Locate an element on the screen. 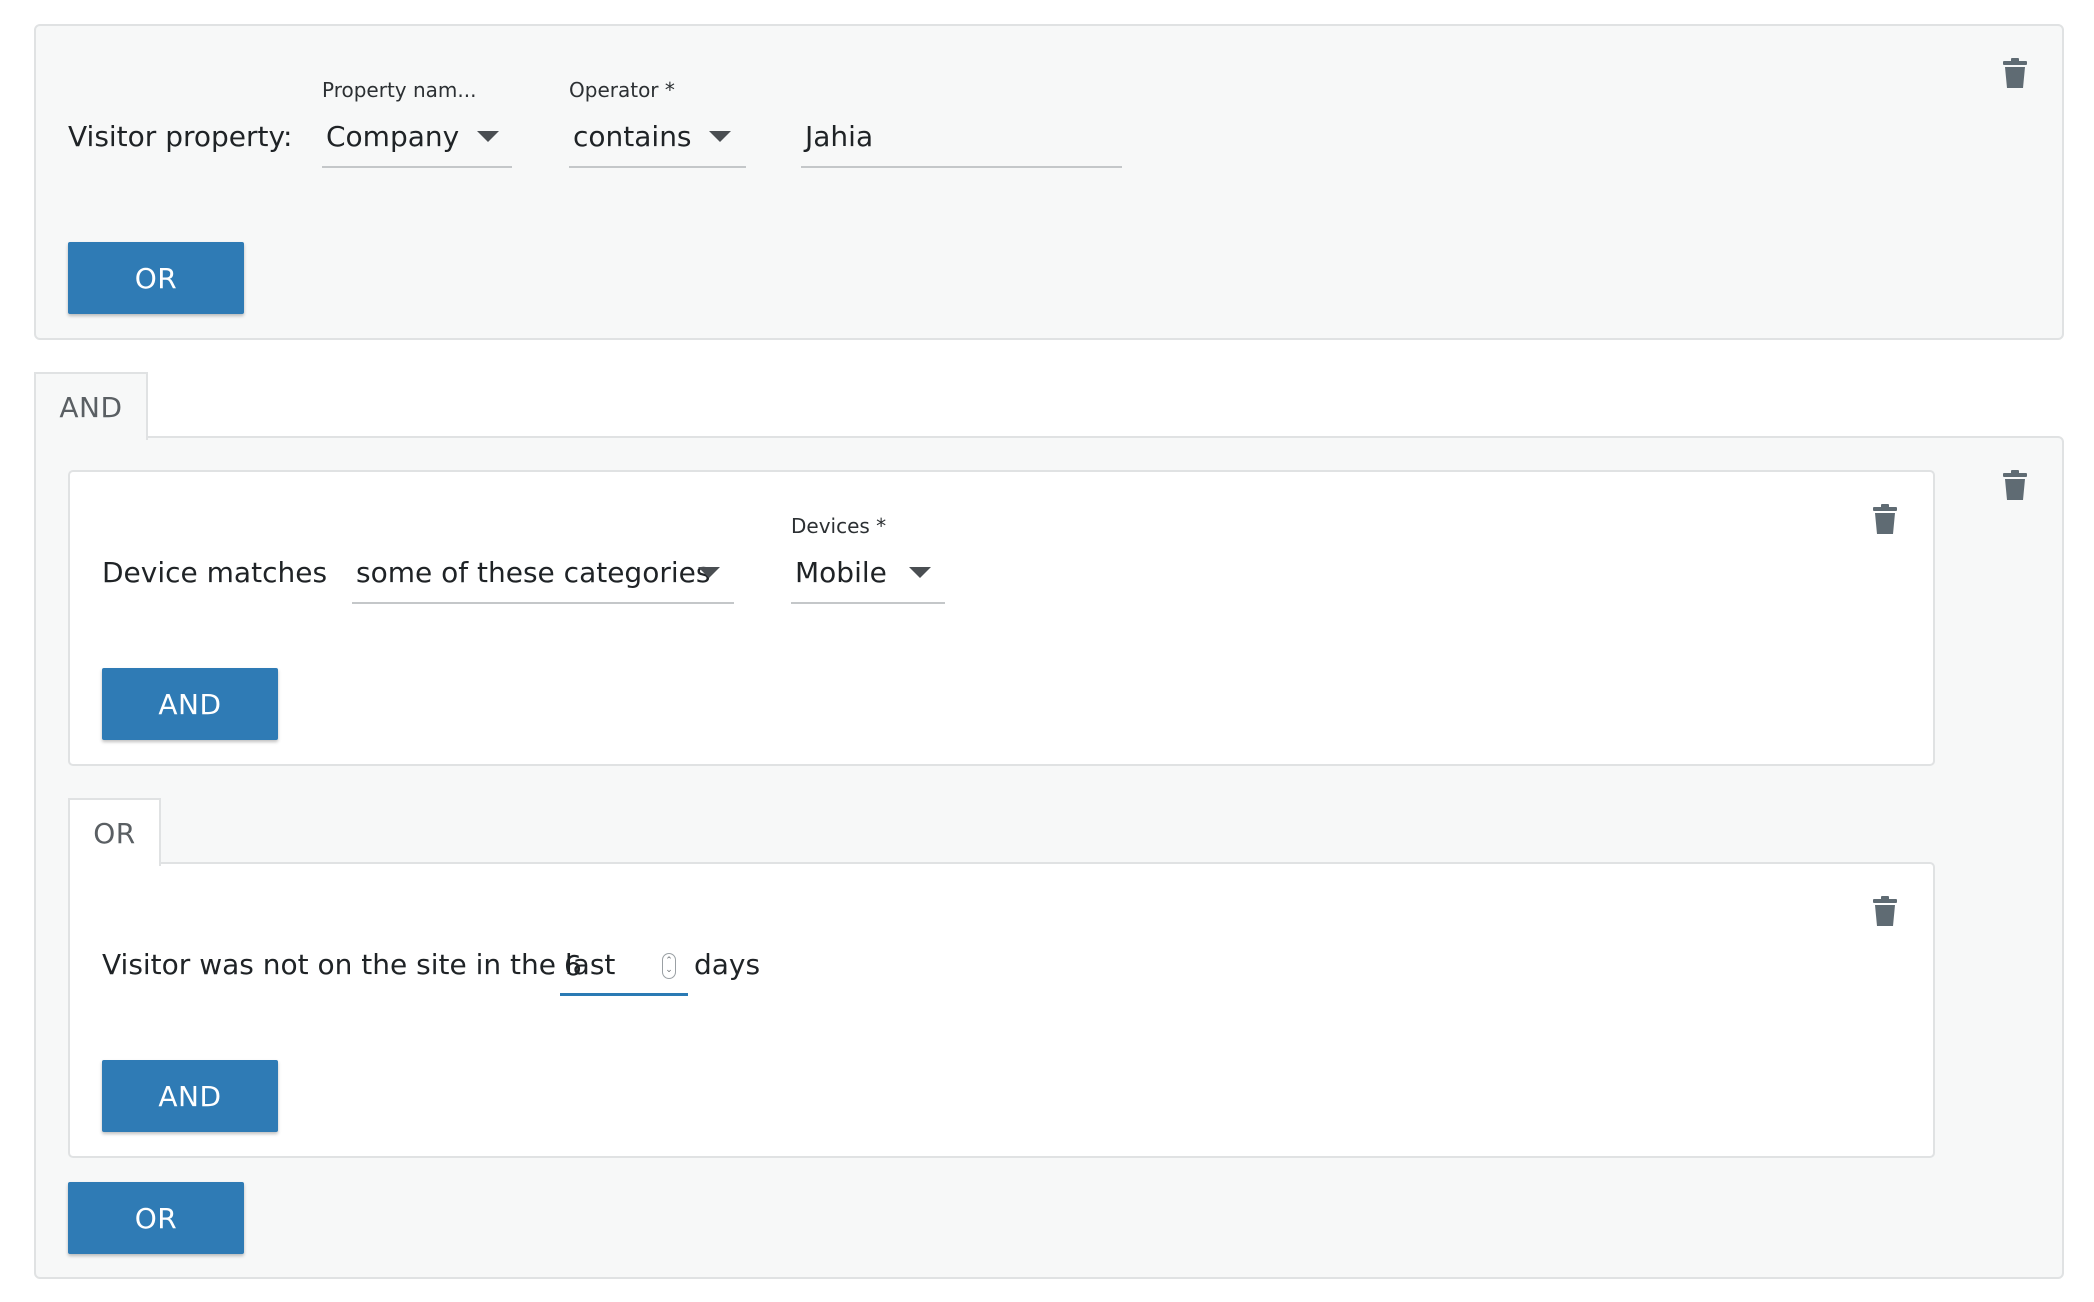 This screenshot has height=1302, width=2094. property-value-input: Jahia is located at coordinates (961, 140).